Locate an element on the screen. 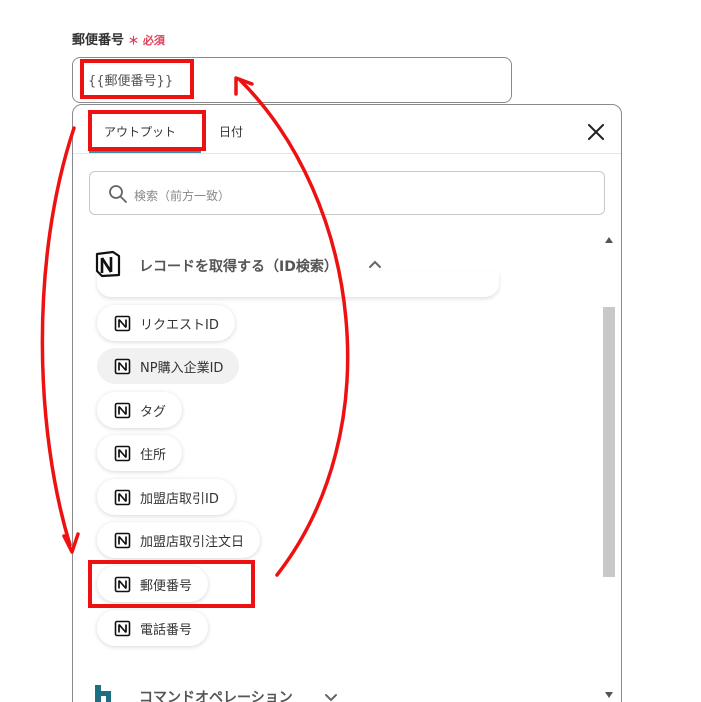  highlight-input-value is located at coordinates (137, 79).